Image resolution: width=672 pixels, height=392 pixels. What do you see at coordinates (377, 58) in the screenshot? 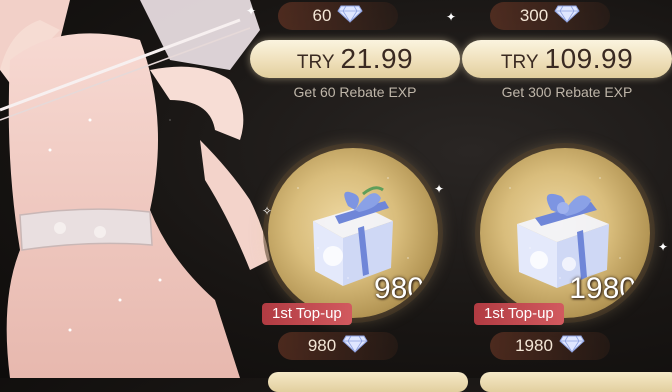
I see `price-value: 21.99` at bounding box center [377, 58].